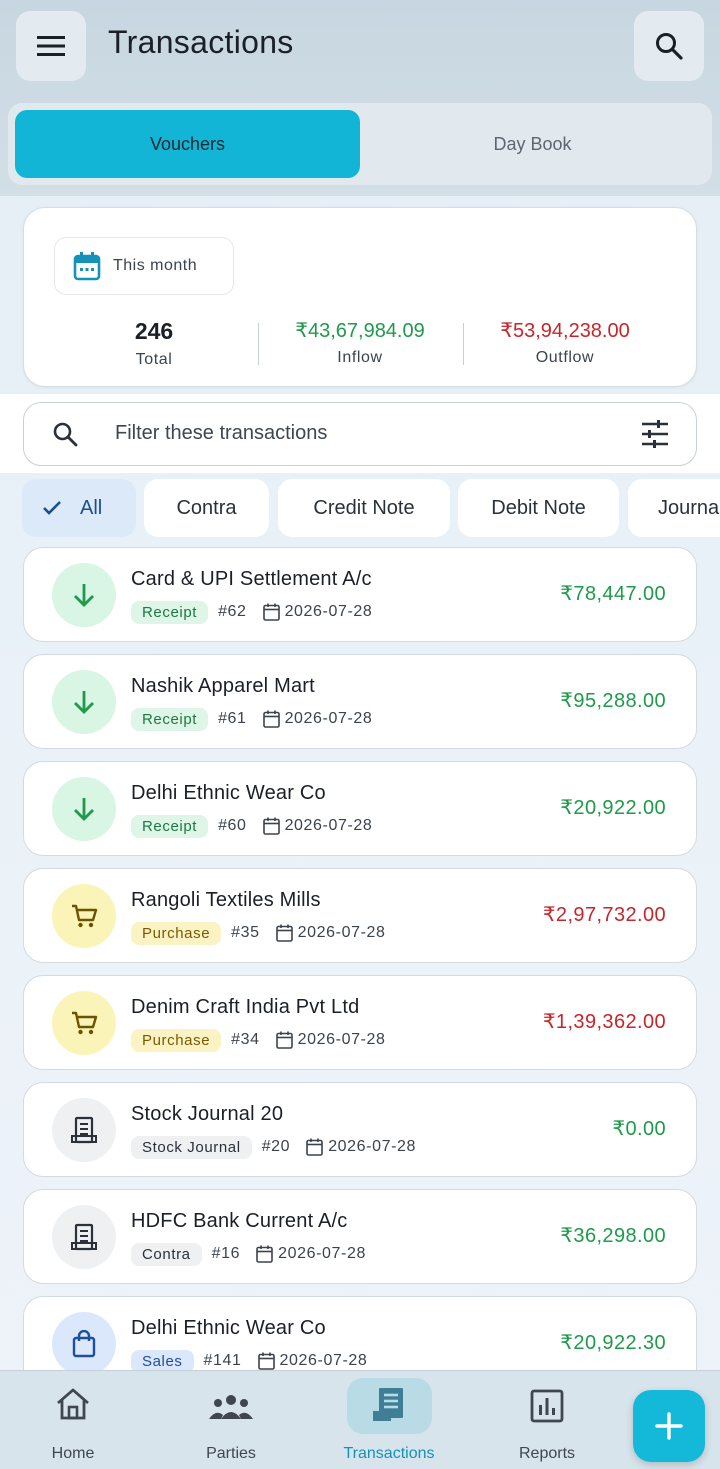 This screenshot has height=1469, width=720. What do you see at coordinates (231, 1420) in the screenshot?
I see `nav-parties: Parties` at bounding box center [231, 1420].